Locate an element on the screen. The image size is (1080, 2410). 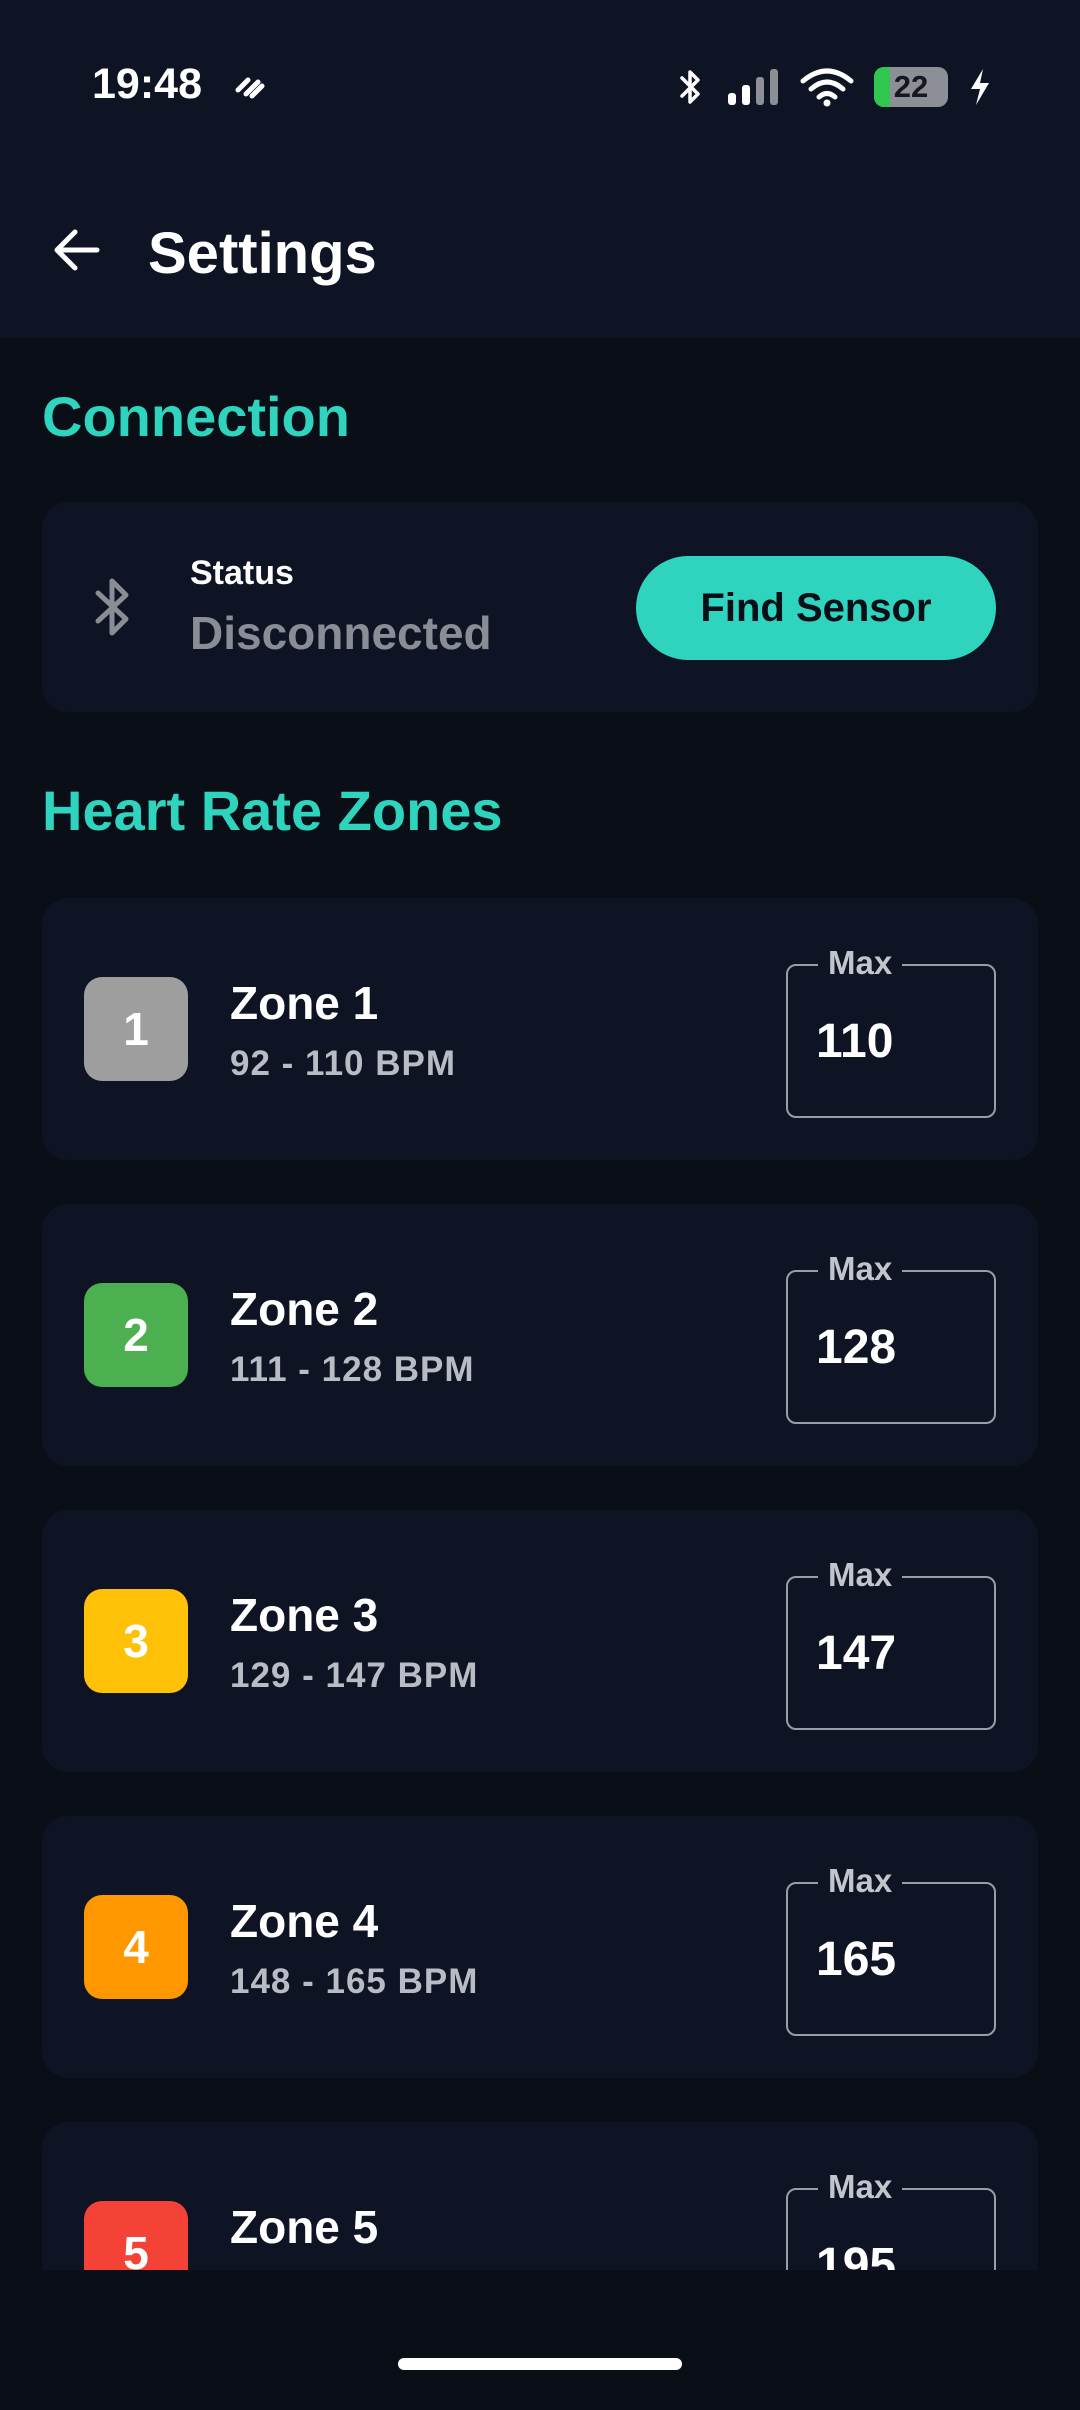
zone-badge: 3 is located at coordinates (136, 1641).